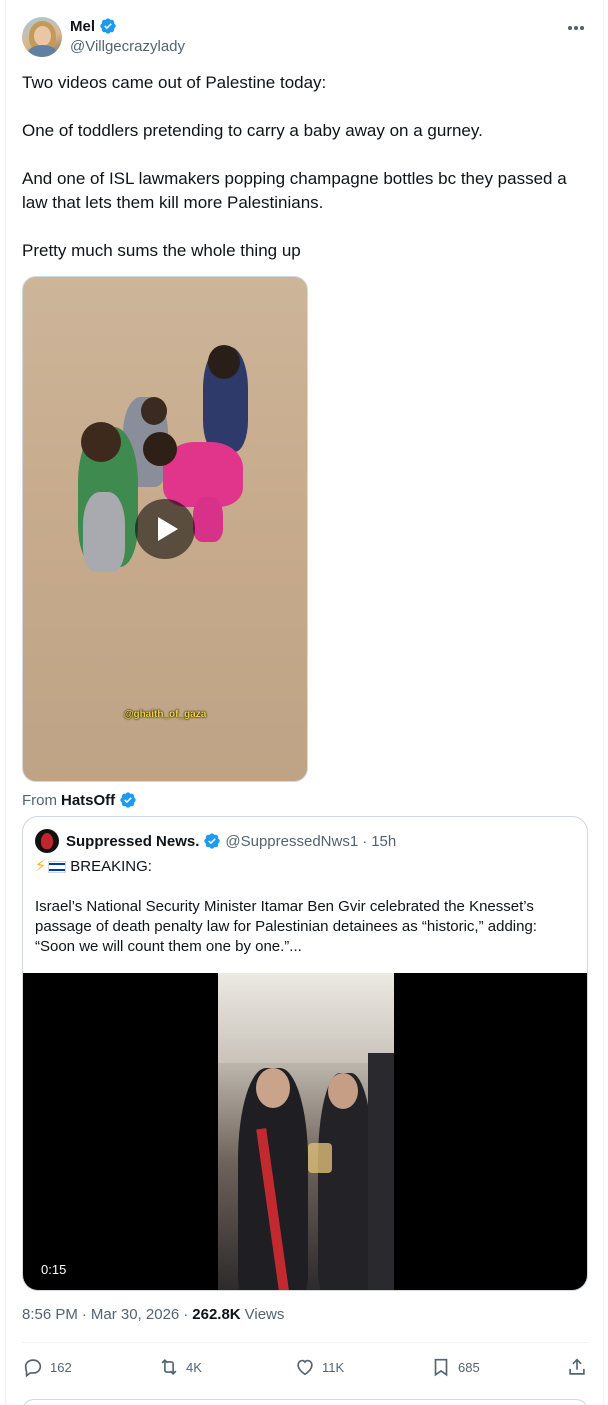 Image resolution: width=608 pixels, height=1405 pixels. What do you see at coordinates (50, 1314) in the screenshot?
I see `post-time: 8:56 PM` at bounding box center [50, 1314].